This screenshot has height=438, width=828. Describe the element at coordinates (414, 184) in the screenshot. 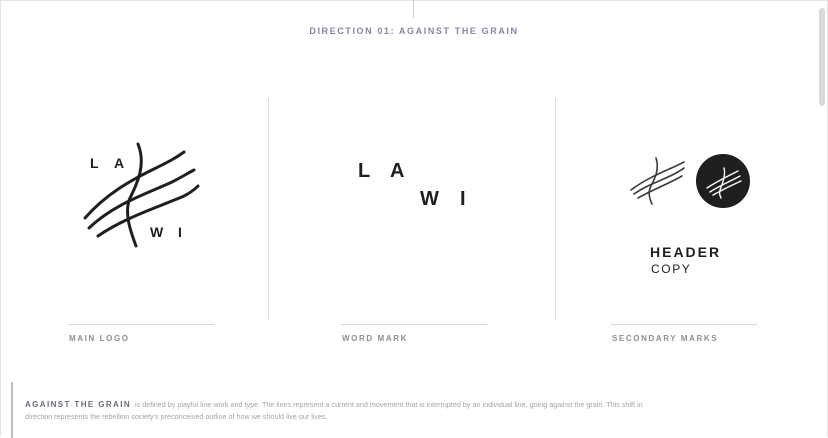

I see `word-mark: L A W I` at that location.